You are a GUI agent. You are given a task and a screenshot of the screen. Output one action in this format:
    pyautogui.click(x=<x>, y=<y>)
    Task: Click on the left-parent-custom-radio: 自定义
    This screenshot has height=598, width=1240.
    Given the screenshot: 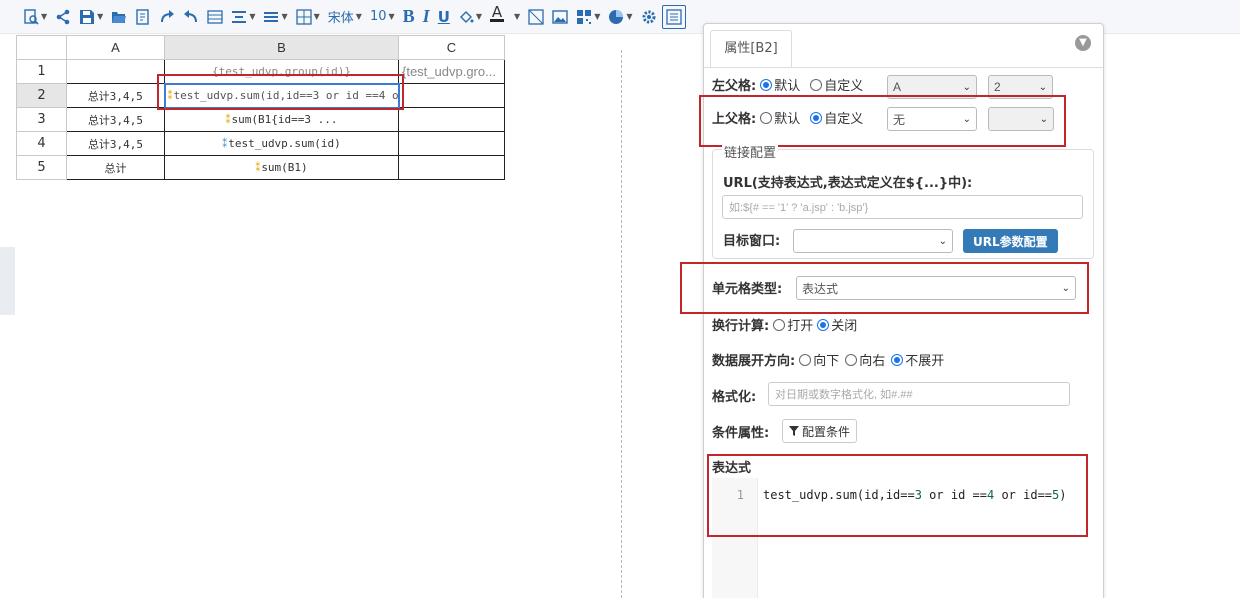 What is the action you would take?
    pyautogui.click(x=836, y=84)
    